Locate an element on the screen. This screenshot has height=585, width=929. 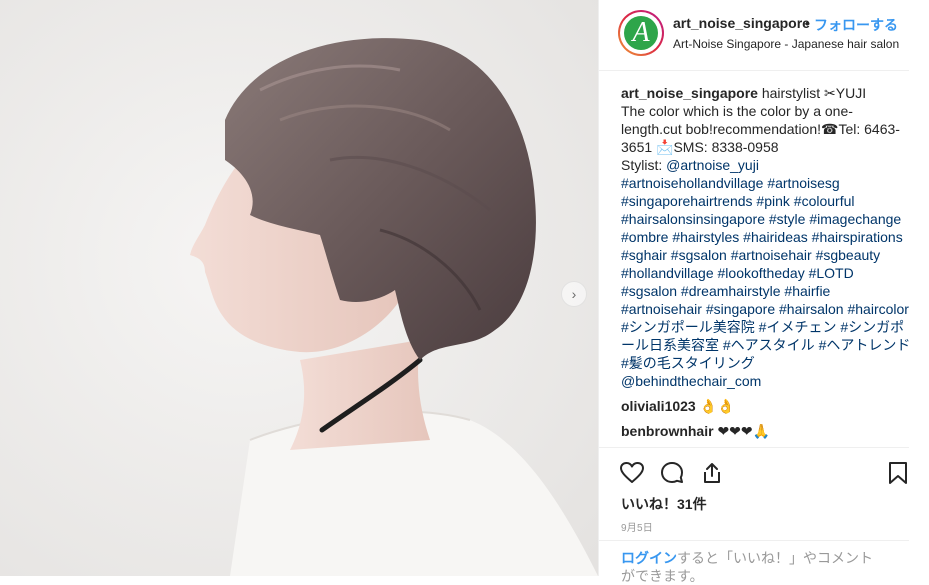
post-date: 9月5日 is located at coordinates (637, 526).